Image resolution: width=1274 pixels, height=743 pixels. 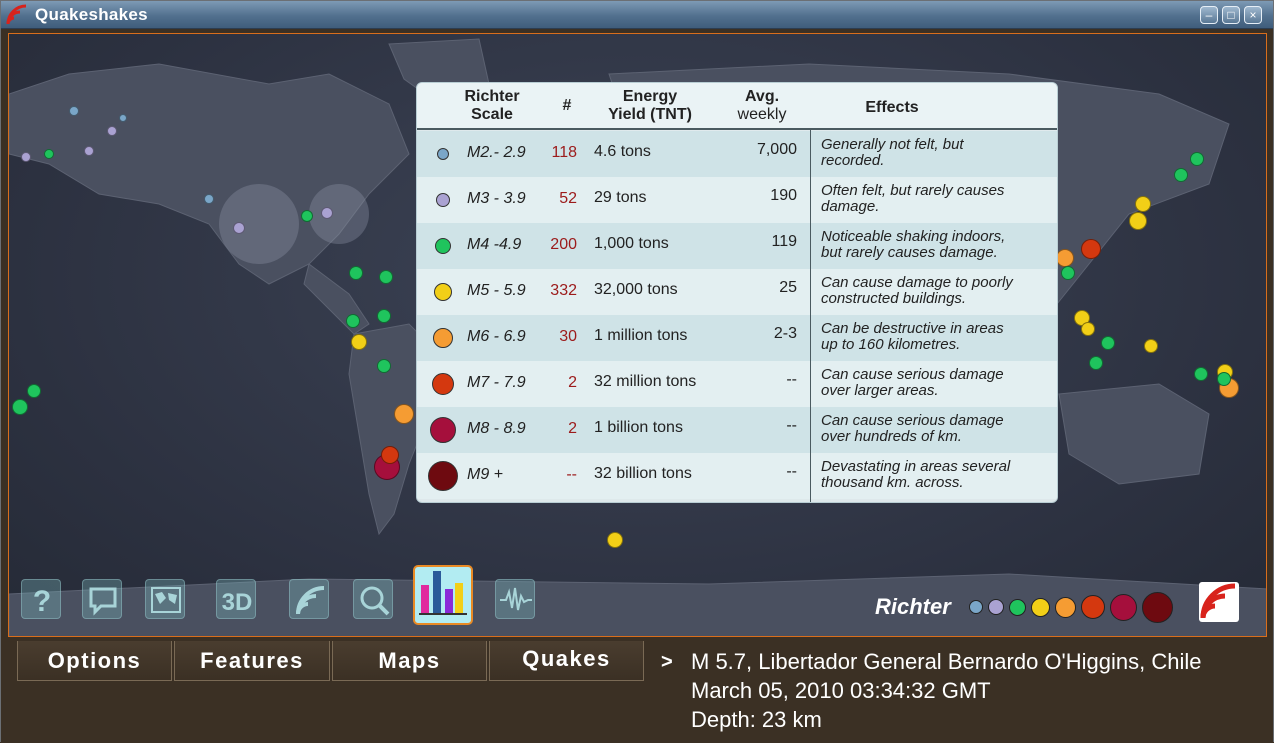 I want to click on energy-yield: 1,000 tons, so click(x=631, y=243).